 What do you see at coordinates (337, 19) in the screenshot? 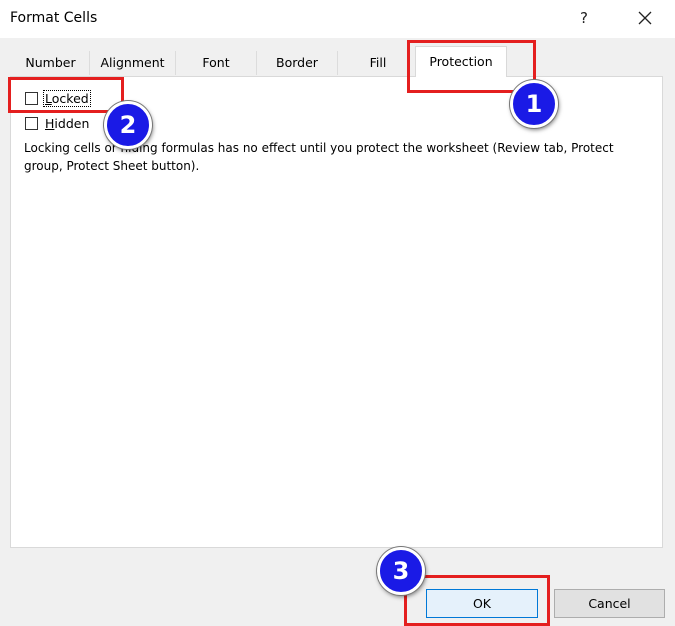
I see `title-bar: Format Cells ?` at bounding box center [337, 19].